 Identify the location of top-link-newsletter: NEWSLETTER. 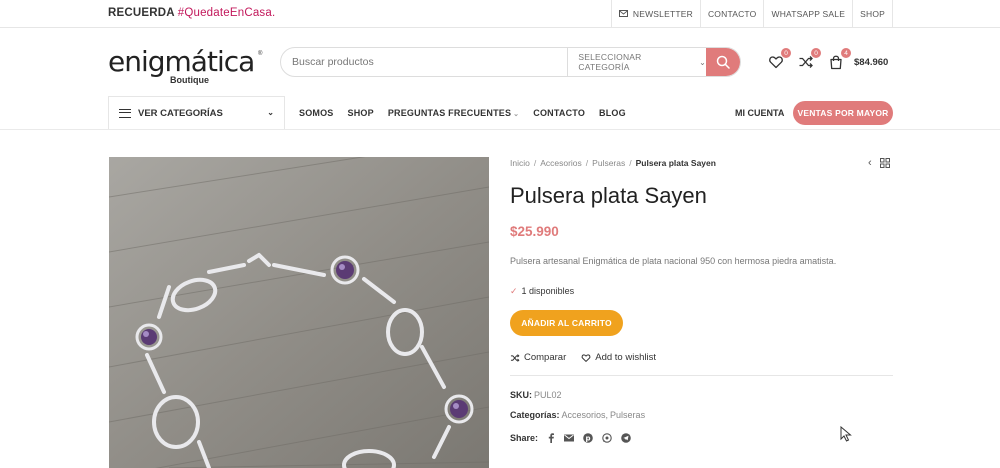
(655, 13).